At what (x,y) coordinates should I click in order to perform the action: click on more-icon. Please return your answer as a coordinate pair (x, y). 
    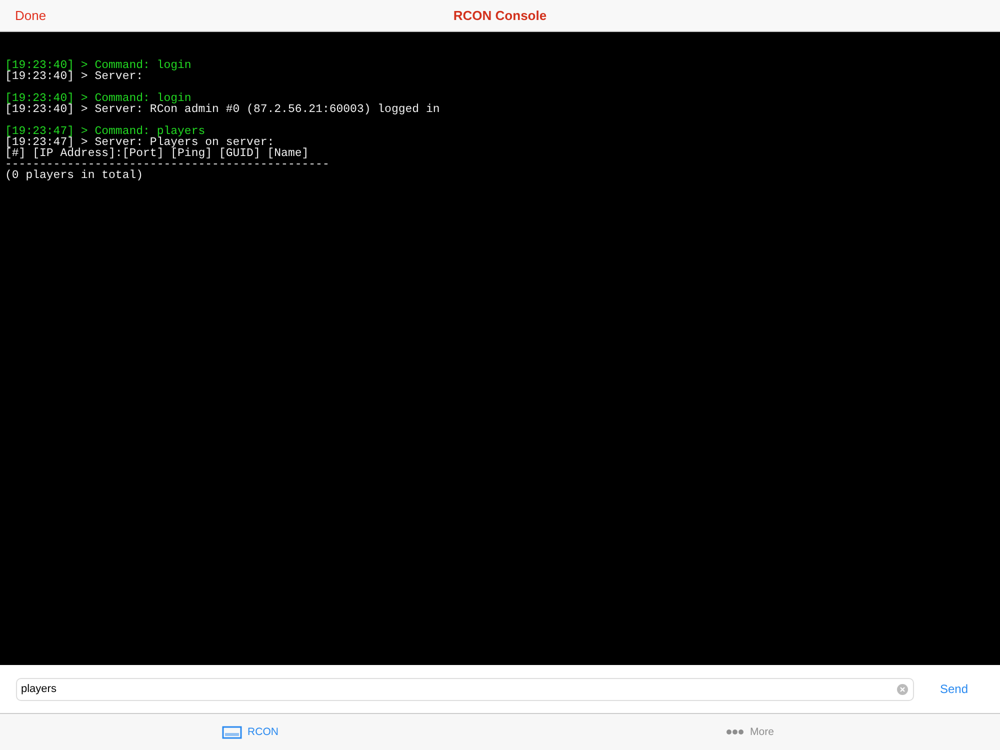
    Looking at the image, I should click on (735, 732).